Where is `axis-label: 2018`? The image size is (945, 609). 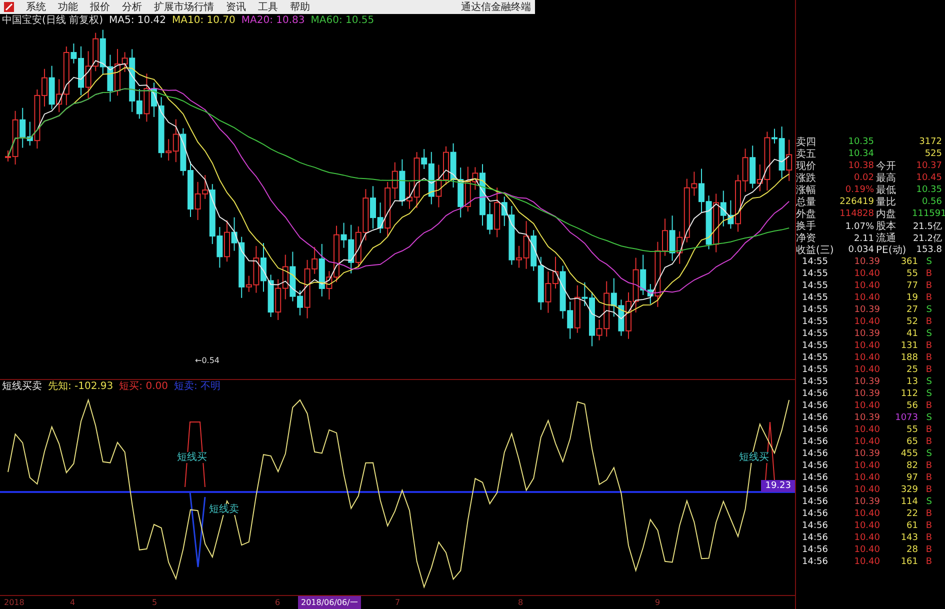 axis-label: 2018 is located at coordinates (14, 602).